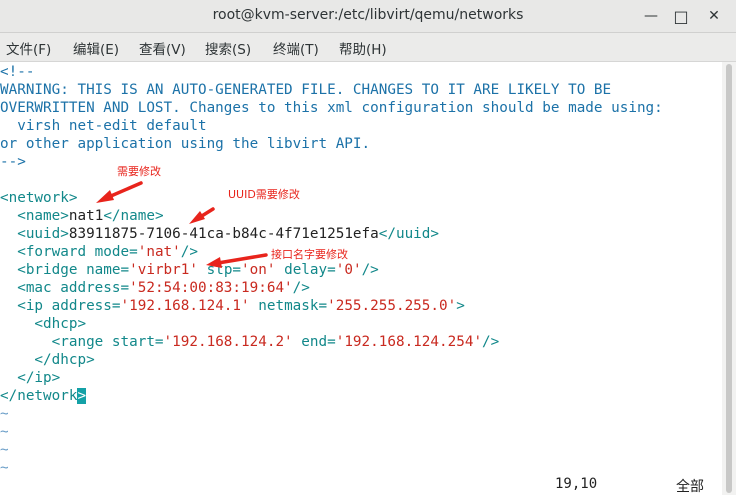 The width and height of the screenshot is (736, 496). I want to click on arrow-uuid-icon, so click(202, 215).